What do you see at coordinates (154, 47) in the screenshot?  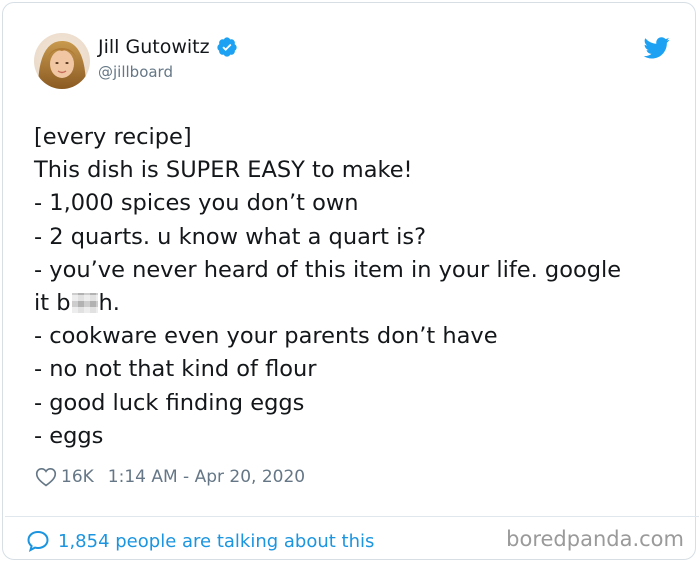 I see `author-name: Jill Gutowitz` at bounding box center [154, 47].